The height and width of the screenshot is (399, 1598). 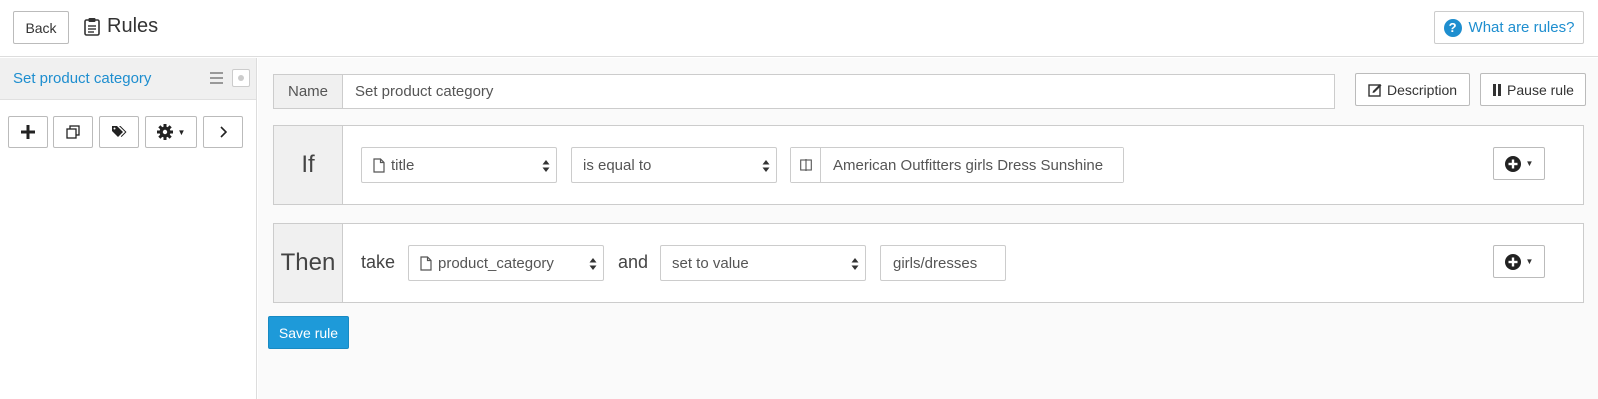 What do you see at coordinates (943, 263) in the screenshot?
I see `then-value-input` at bounding box center [943, 263].